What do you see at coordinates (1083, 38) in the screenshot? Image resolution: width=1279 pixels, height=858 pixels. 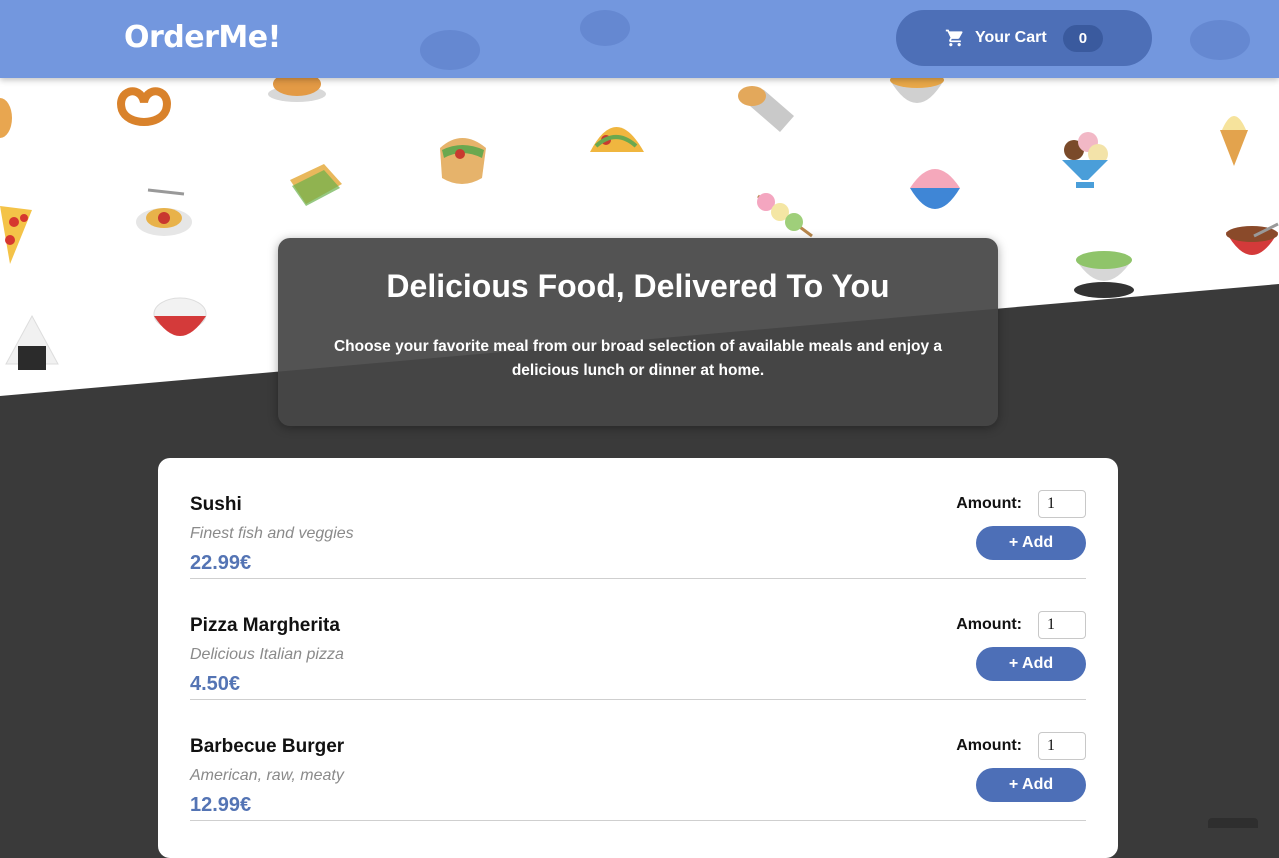 I see `cart-count-badge: 0` at bounding box center [1083, 38].